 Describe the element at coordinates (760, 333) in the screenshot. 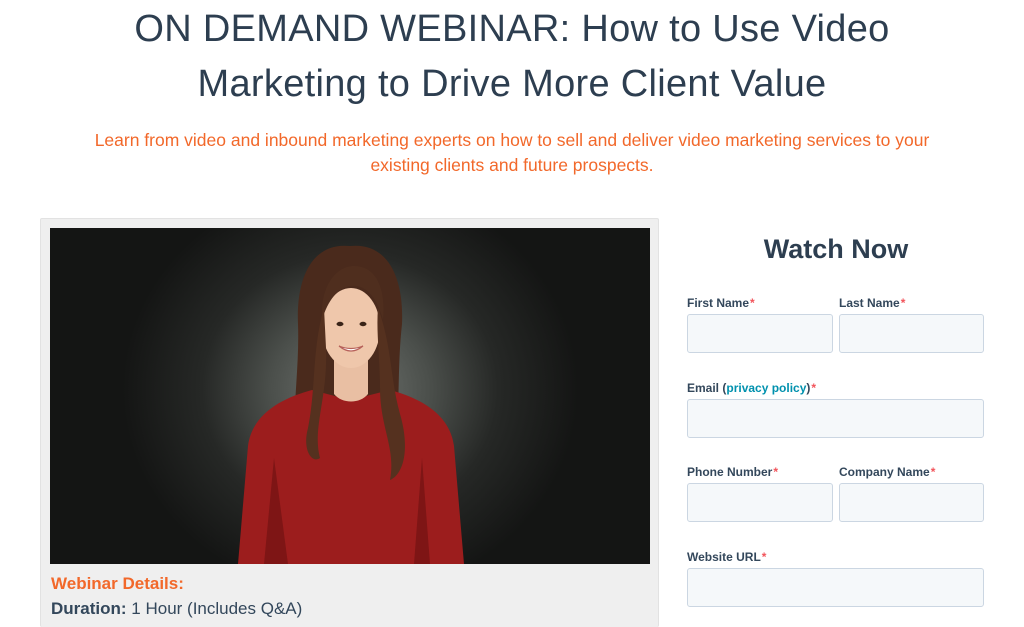

I see `first-name-input` at that location.